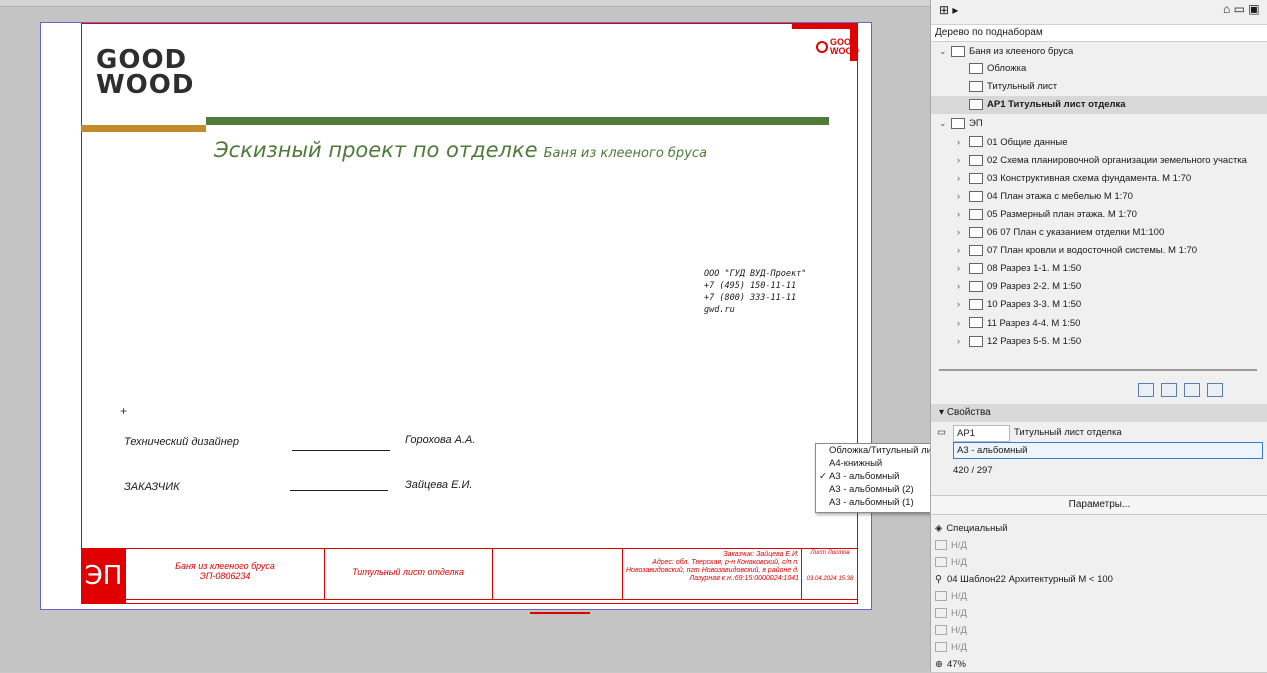 Image resolution: width=1267 pixels, height=673 pixels. What do you see at coordinates (871, 489) in the screenshot?
I see `dropdown-option-label: А3 - альбомный (2)` at bounding box center [871, 489].